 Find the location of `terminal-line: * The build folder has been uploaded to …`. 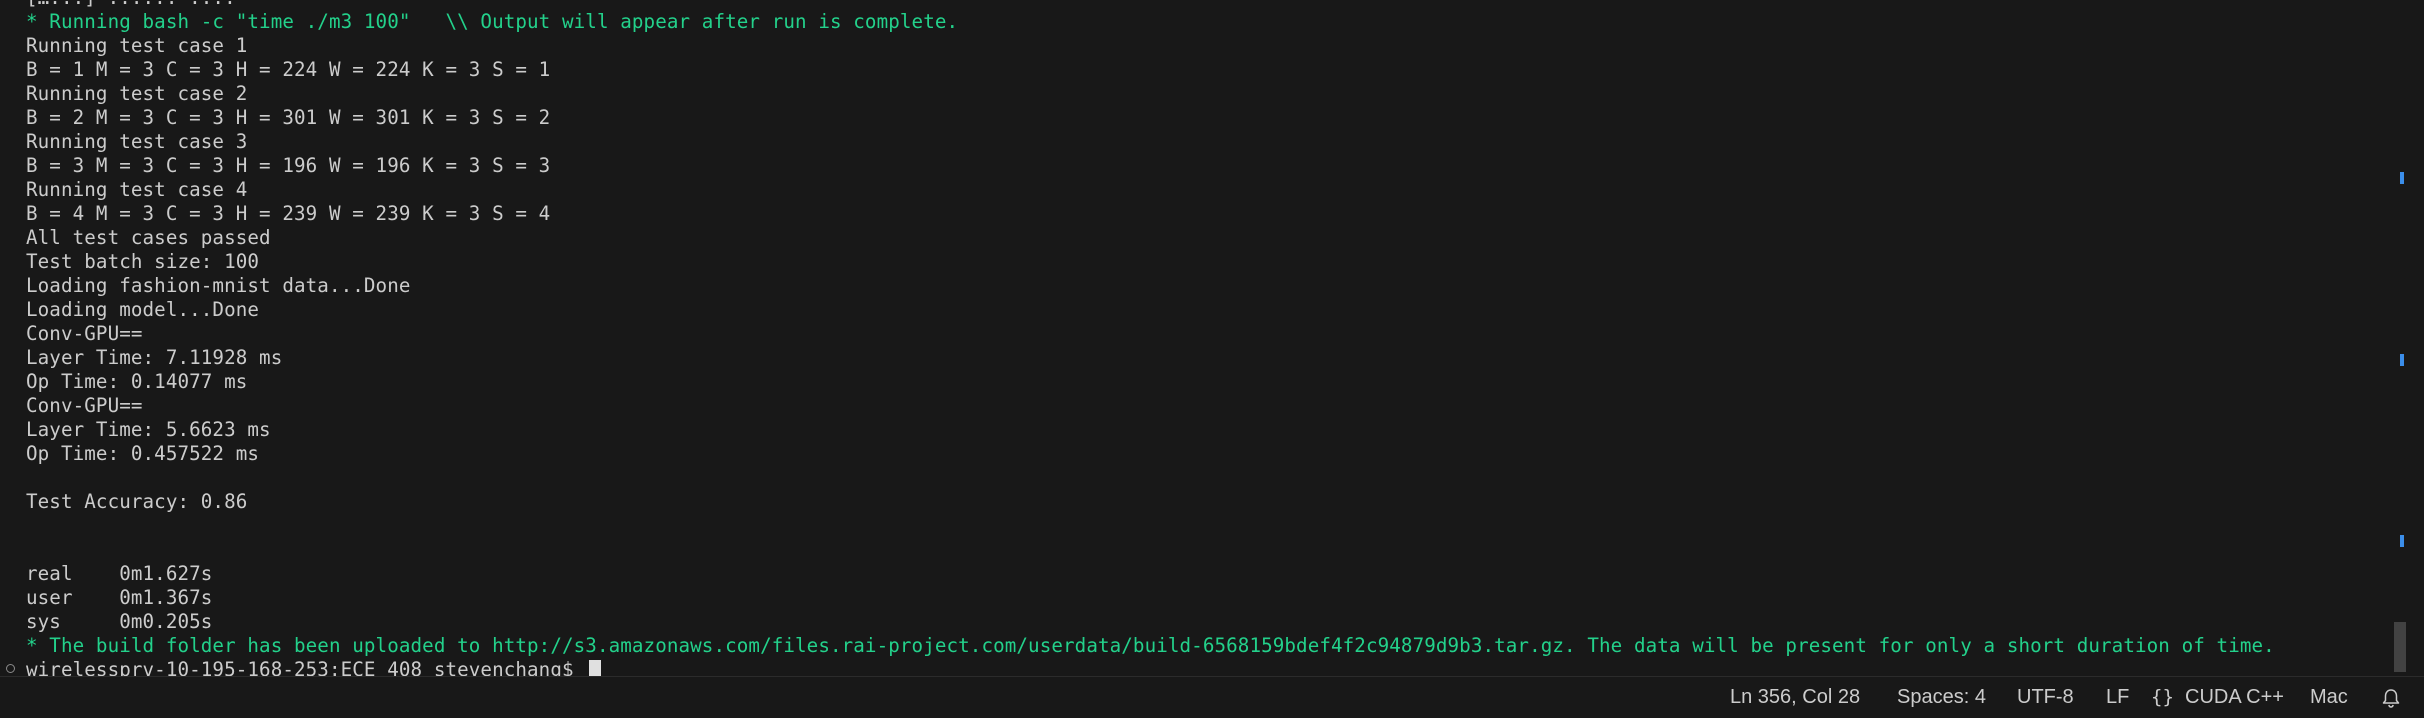

terminal-line: * The build folder has been uploaded to … is located at coordinates (1150, 645).